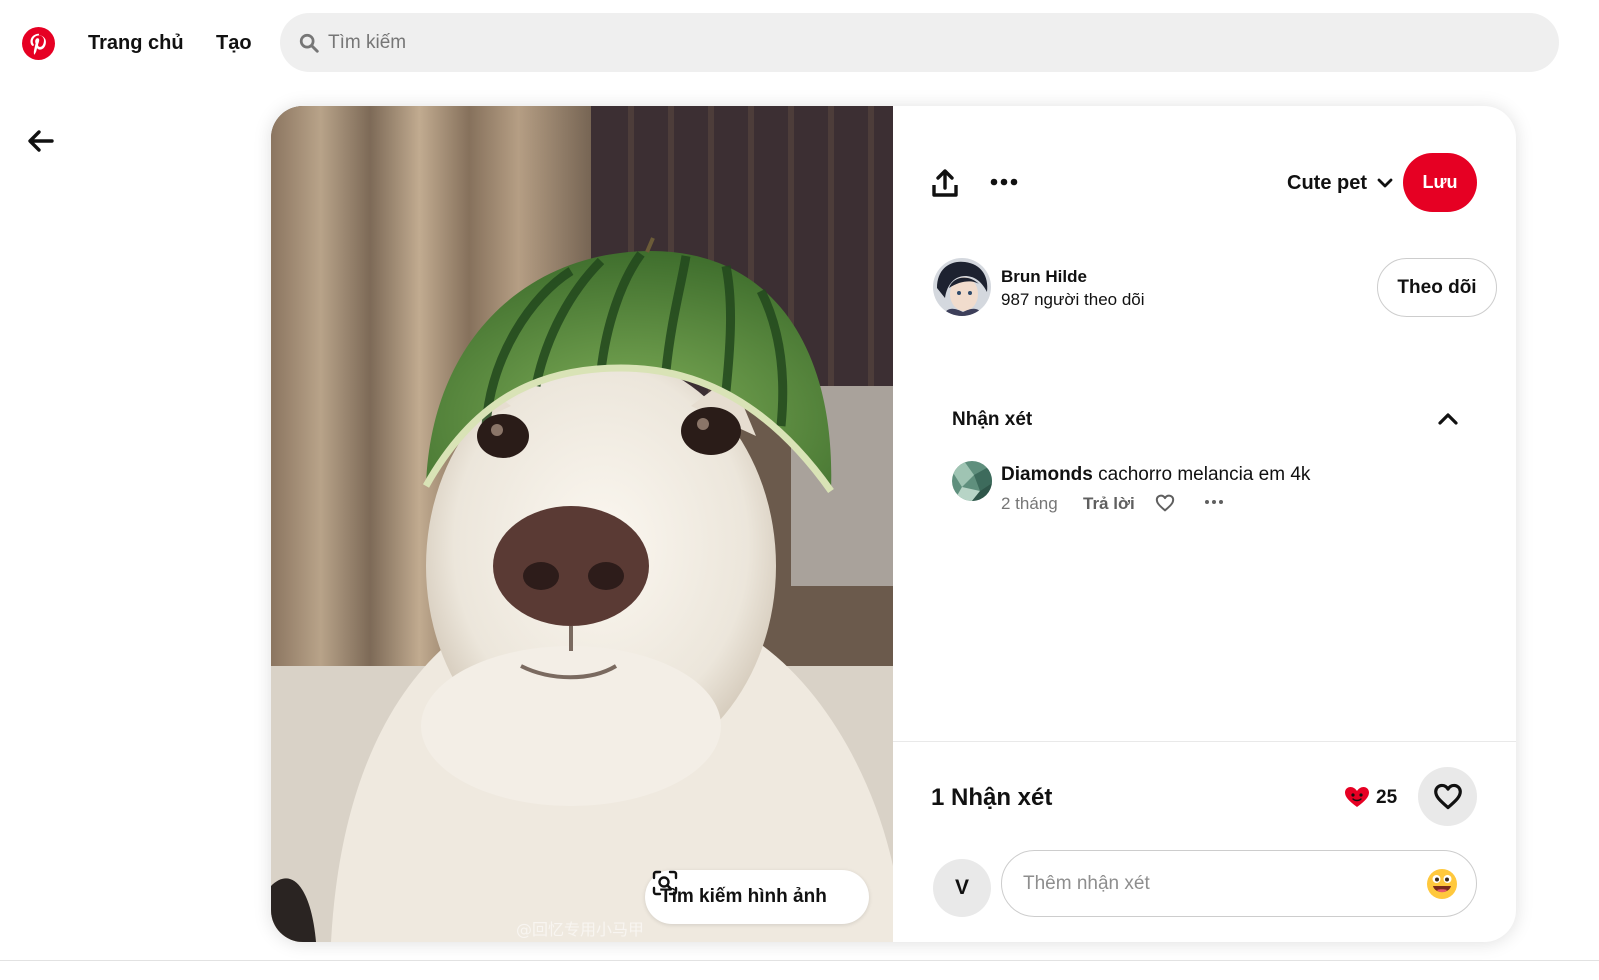 The height and width of the screenshot is (980, 1599). I want to click on pinterest-logo-icon, so click(38, 43).